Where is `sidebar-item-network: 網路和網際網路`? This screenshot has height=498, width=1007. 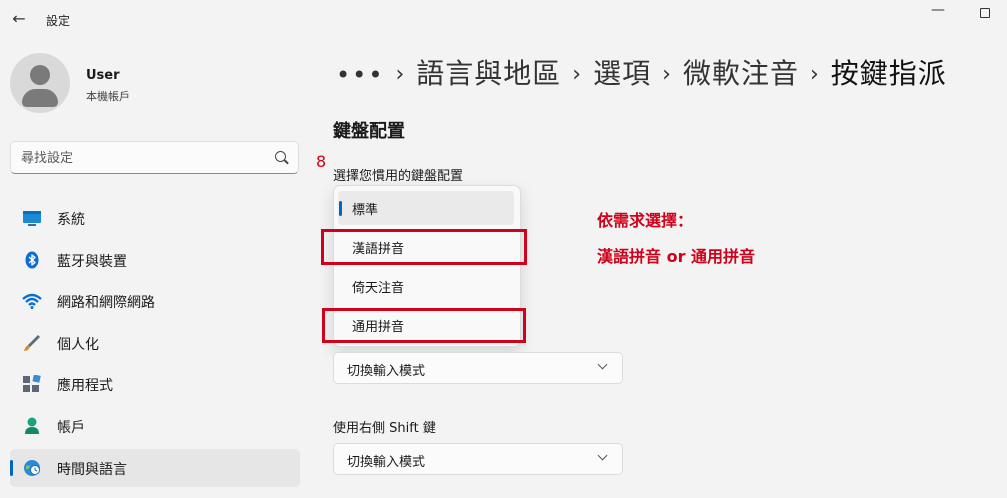
sidebar-item-network: 網路和網際網路 is located at coordinates (155, 301).